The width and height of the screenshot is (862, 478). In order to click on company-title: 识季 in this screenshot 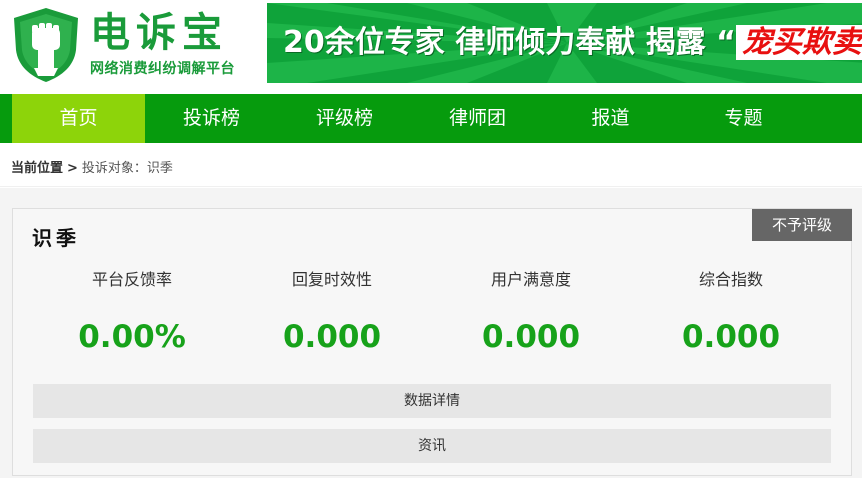, I will do `click(56, 238)`.